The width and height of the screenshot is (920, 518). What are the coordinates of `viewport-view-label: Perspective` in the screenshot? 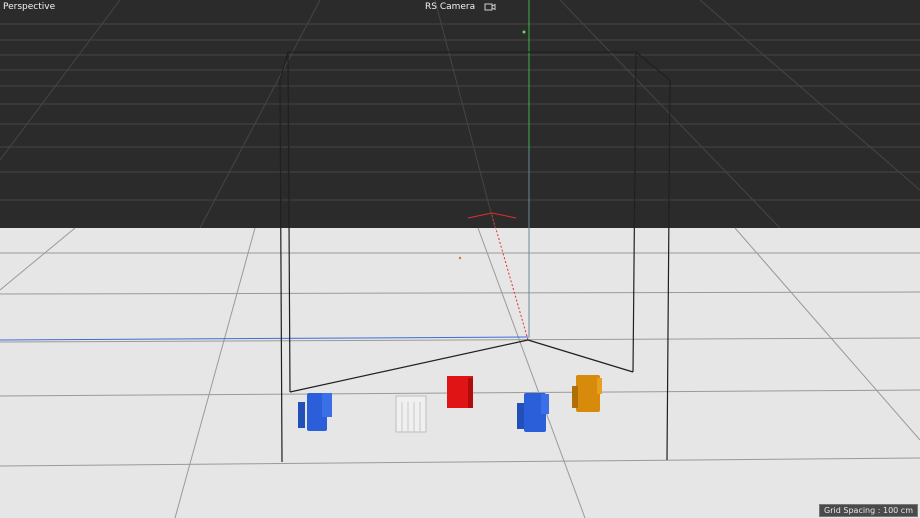 It's located at (29, 7).